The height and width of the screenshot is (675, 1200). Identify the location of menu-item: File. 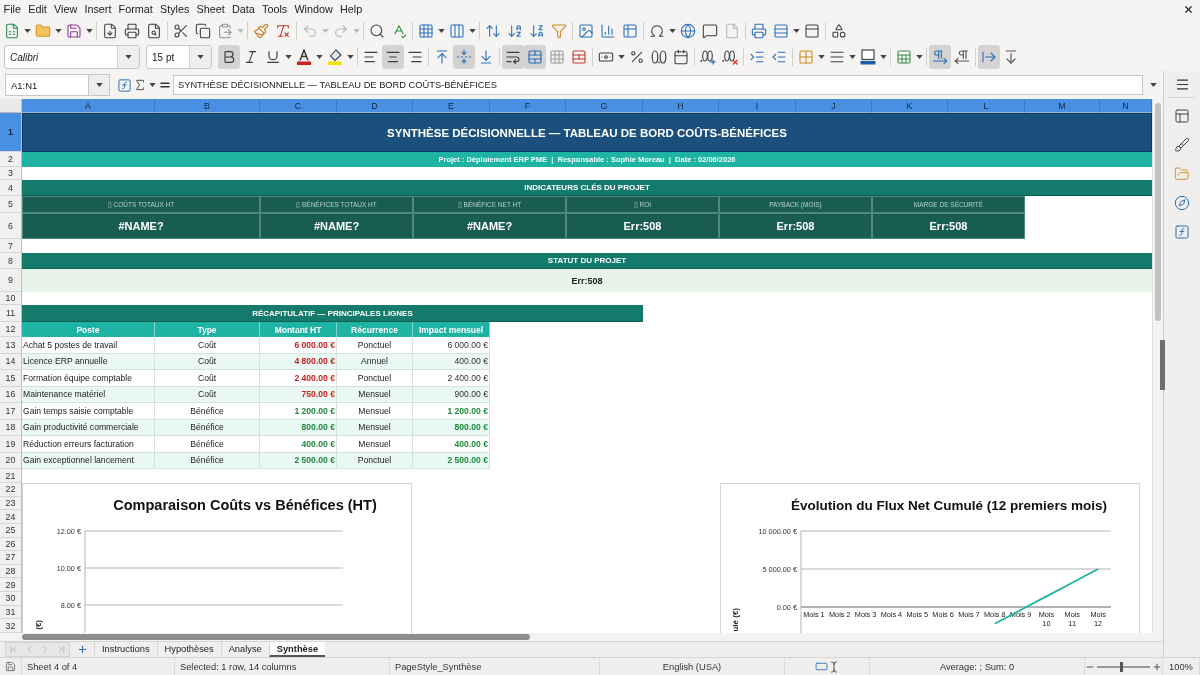
(12, 9).